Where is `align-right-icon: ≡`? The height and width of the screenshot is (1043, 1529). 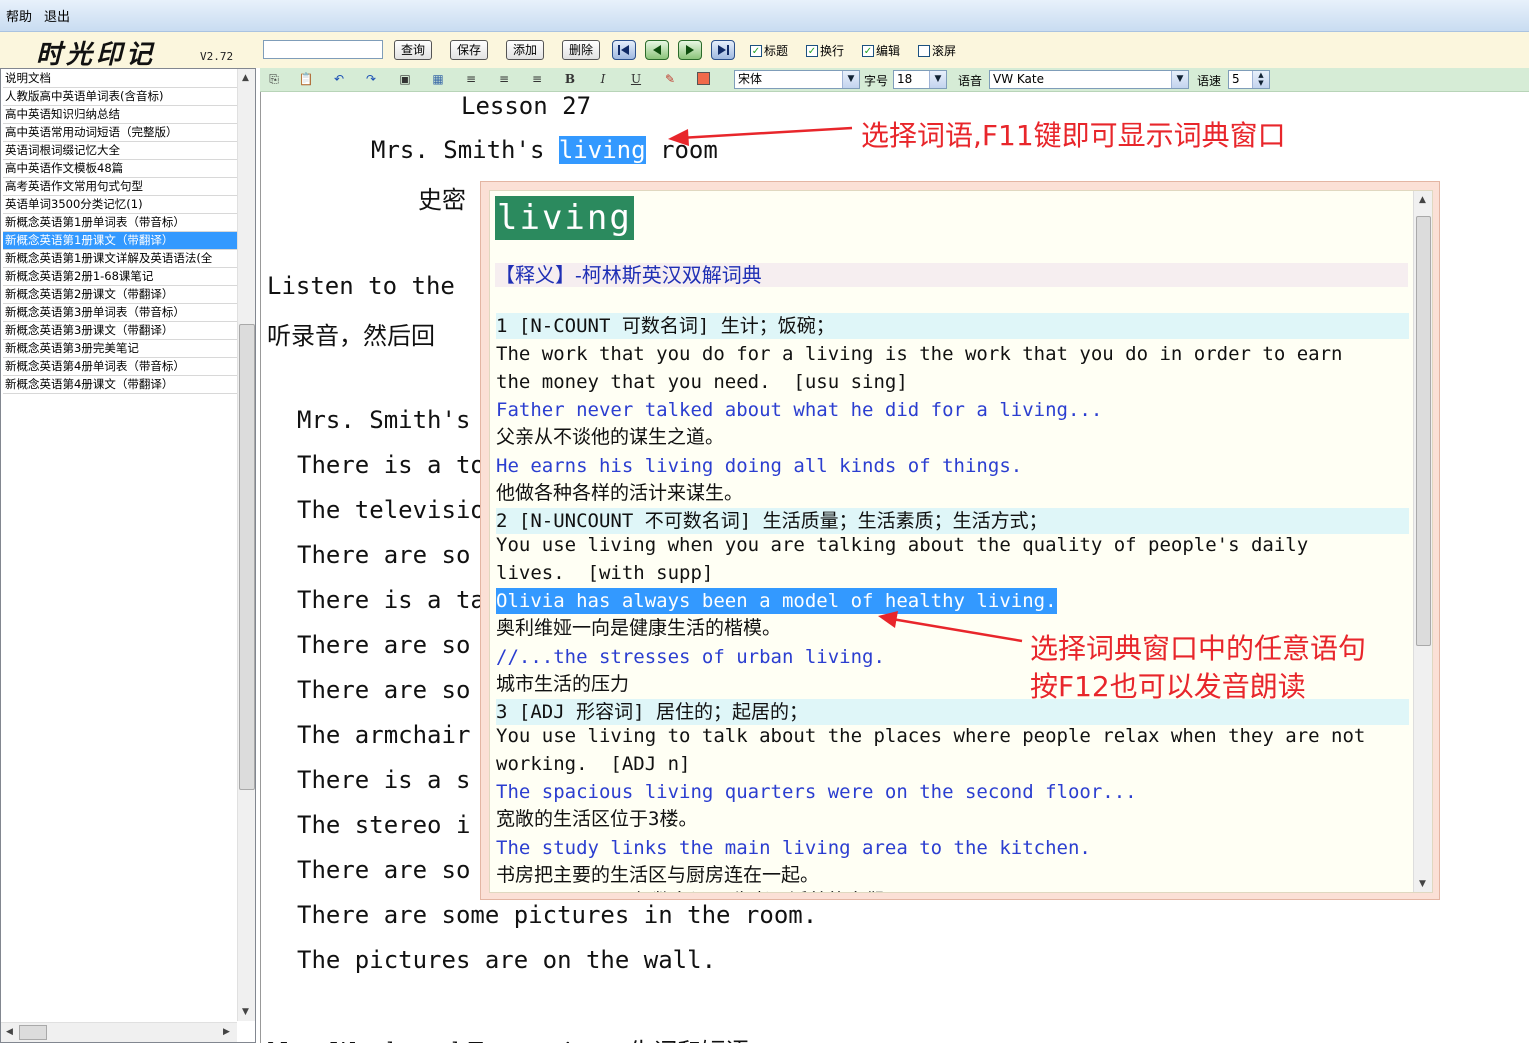
align-right-icon: ≡ is located at coordinates (537, 79).